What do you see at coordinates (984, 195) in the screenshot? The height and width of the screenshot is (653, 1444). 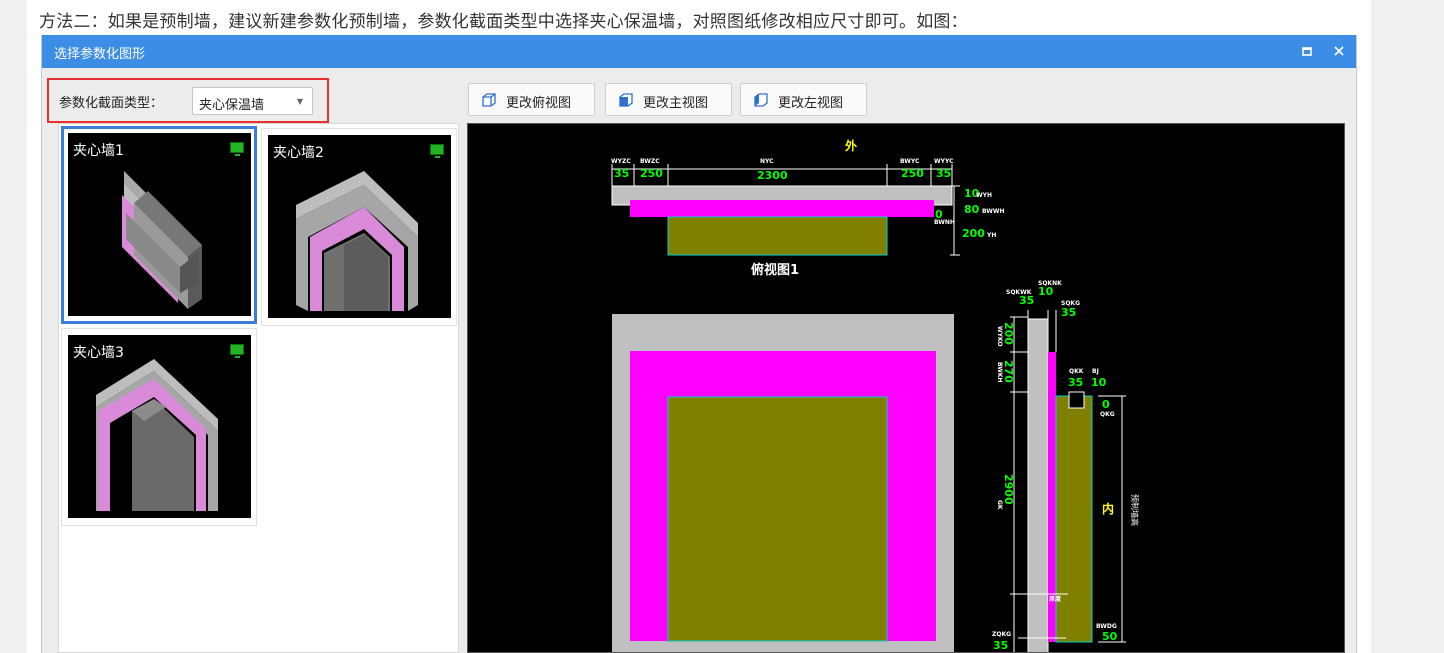 I see `dim-code-wyh: WYH` at bounding box center [984, 195].